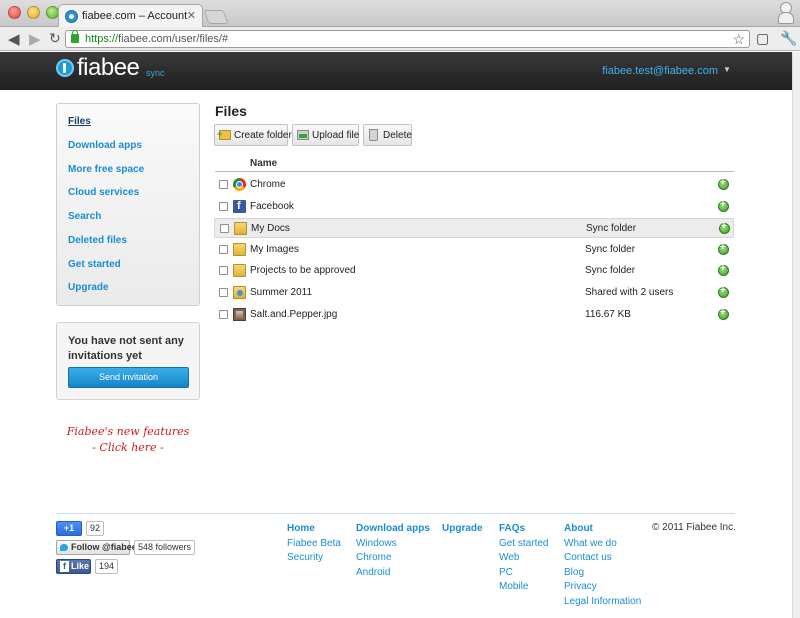 The width and height of the screenshot is (800, 618). Describe the element at coordinates (303, 270) in the screenshot. I see `file-name: Projects to be approved` at that location.